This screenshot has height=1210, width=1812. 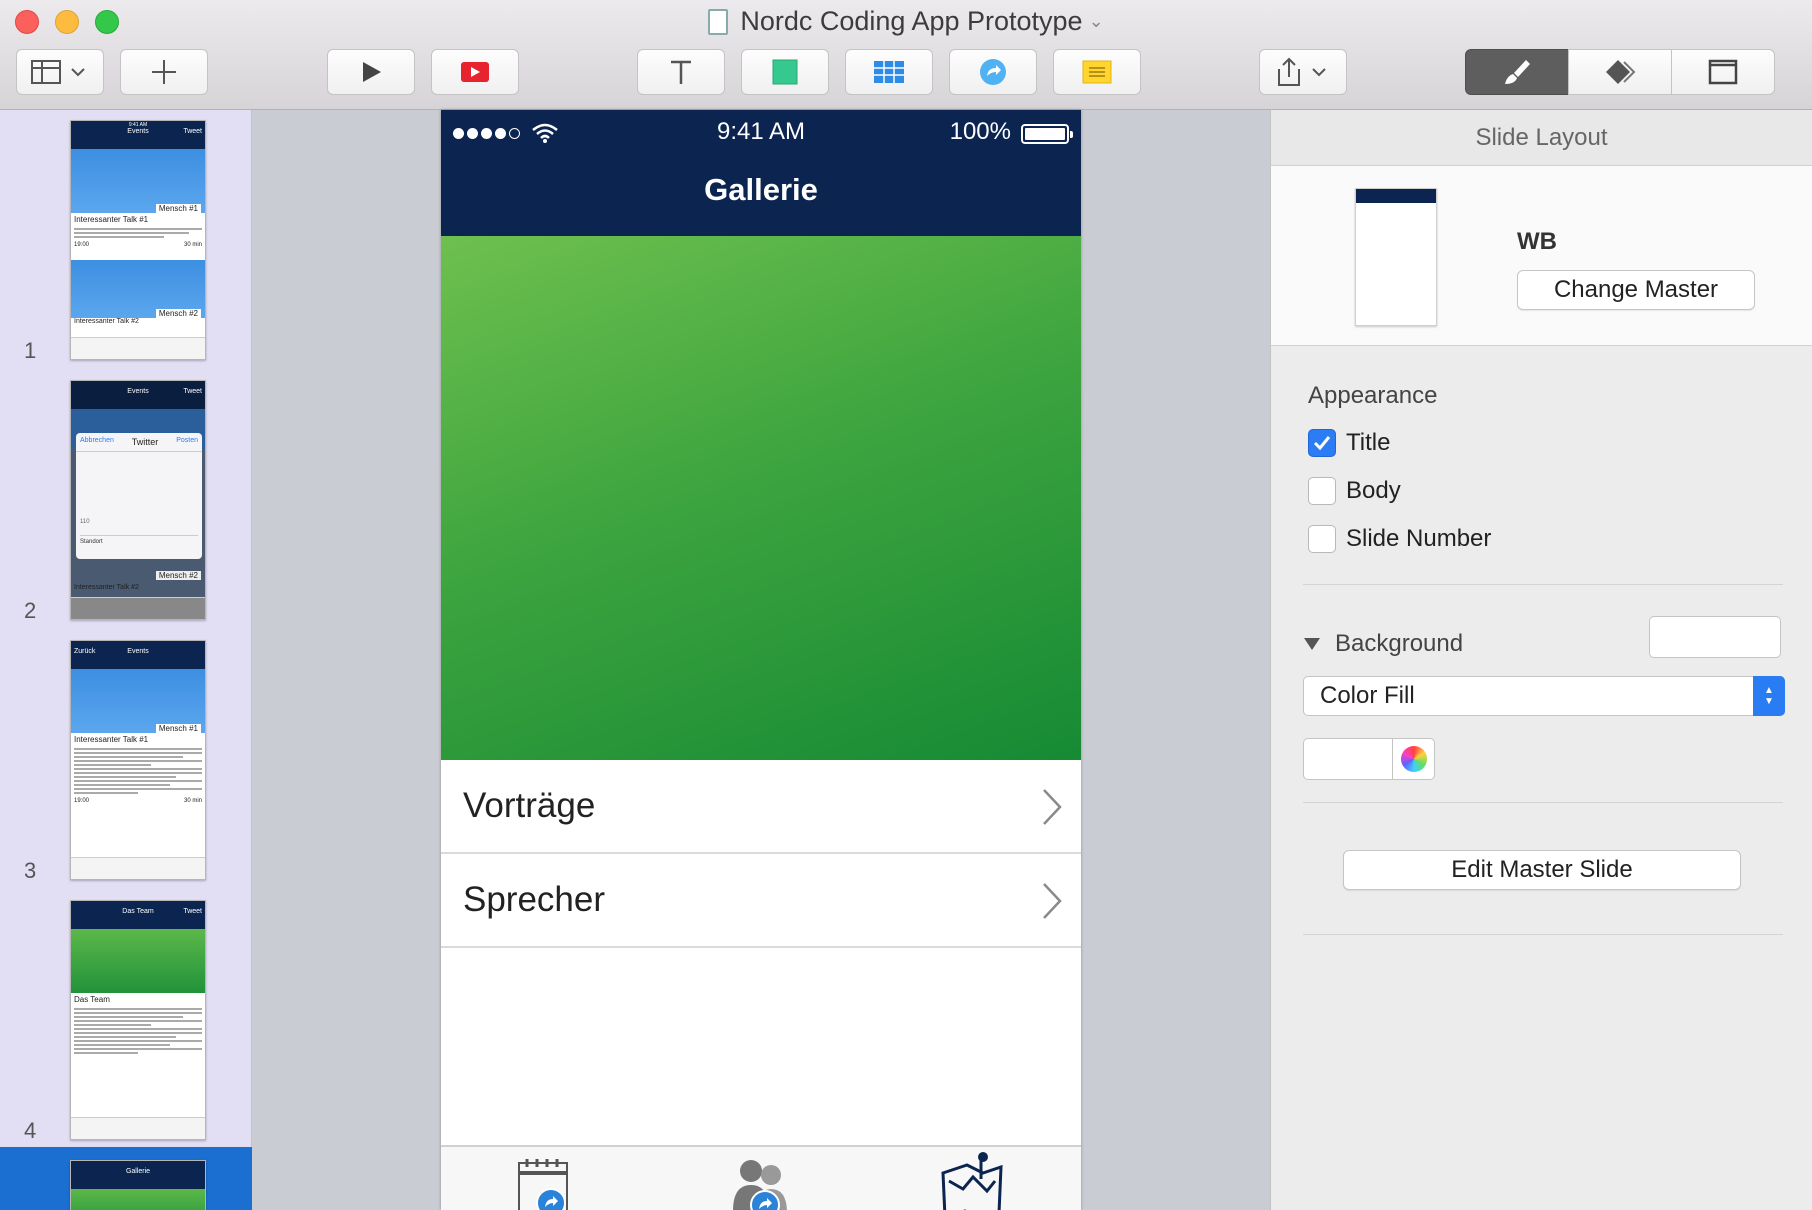 I want to click on title-checkbox-row: Title, so click(x=1349, y=443).